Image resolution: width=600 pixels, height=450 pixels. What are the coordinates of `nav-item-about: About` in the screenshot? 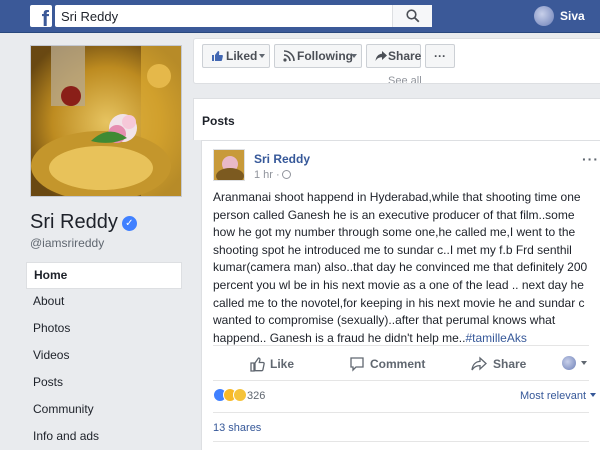 It's located at (104, 302).